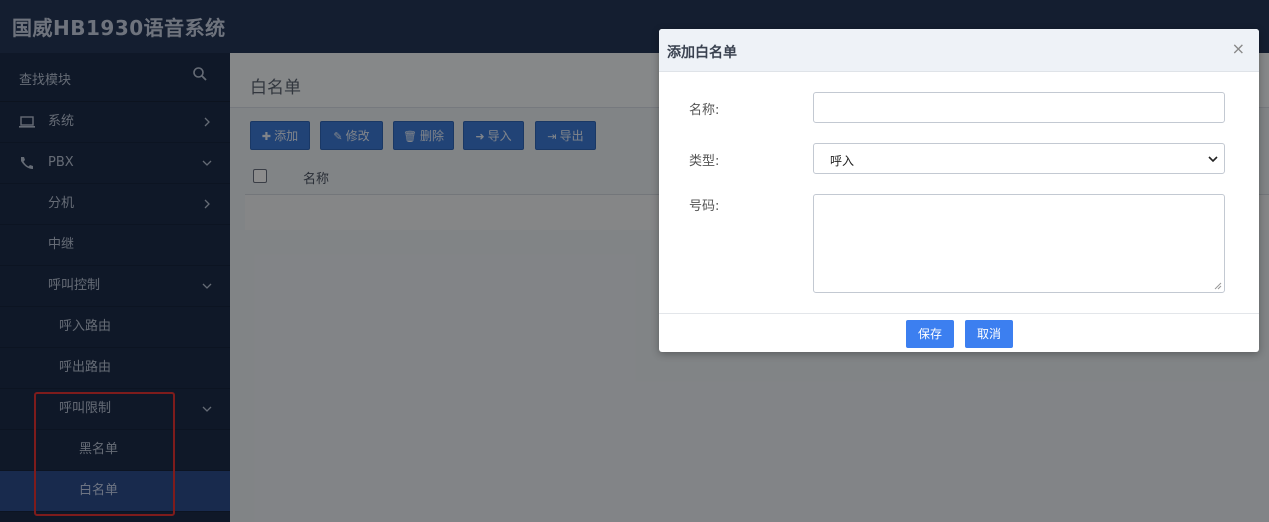  I want to click on resize-handle-icon, so click(1218, 286).